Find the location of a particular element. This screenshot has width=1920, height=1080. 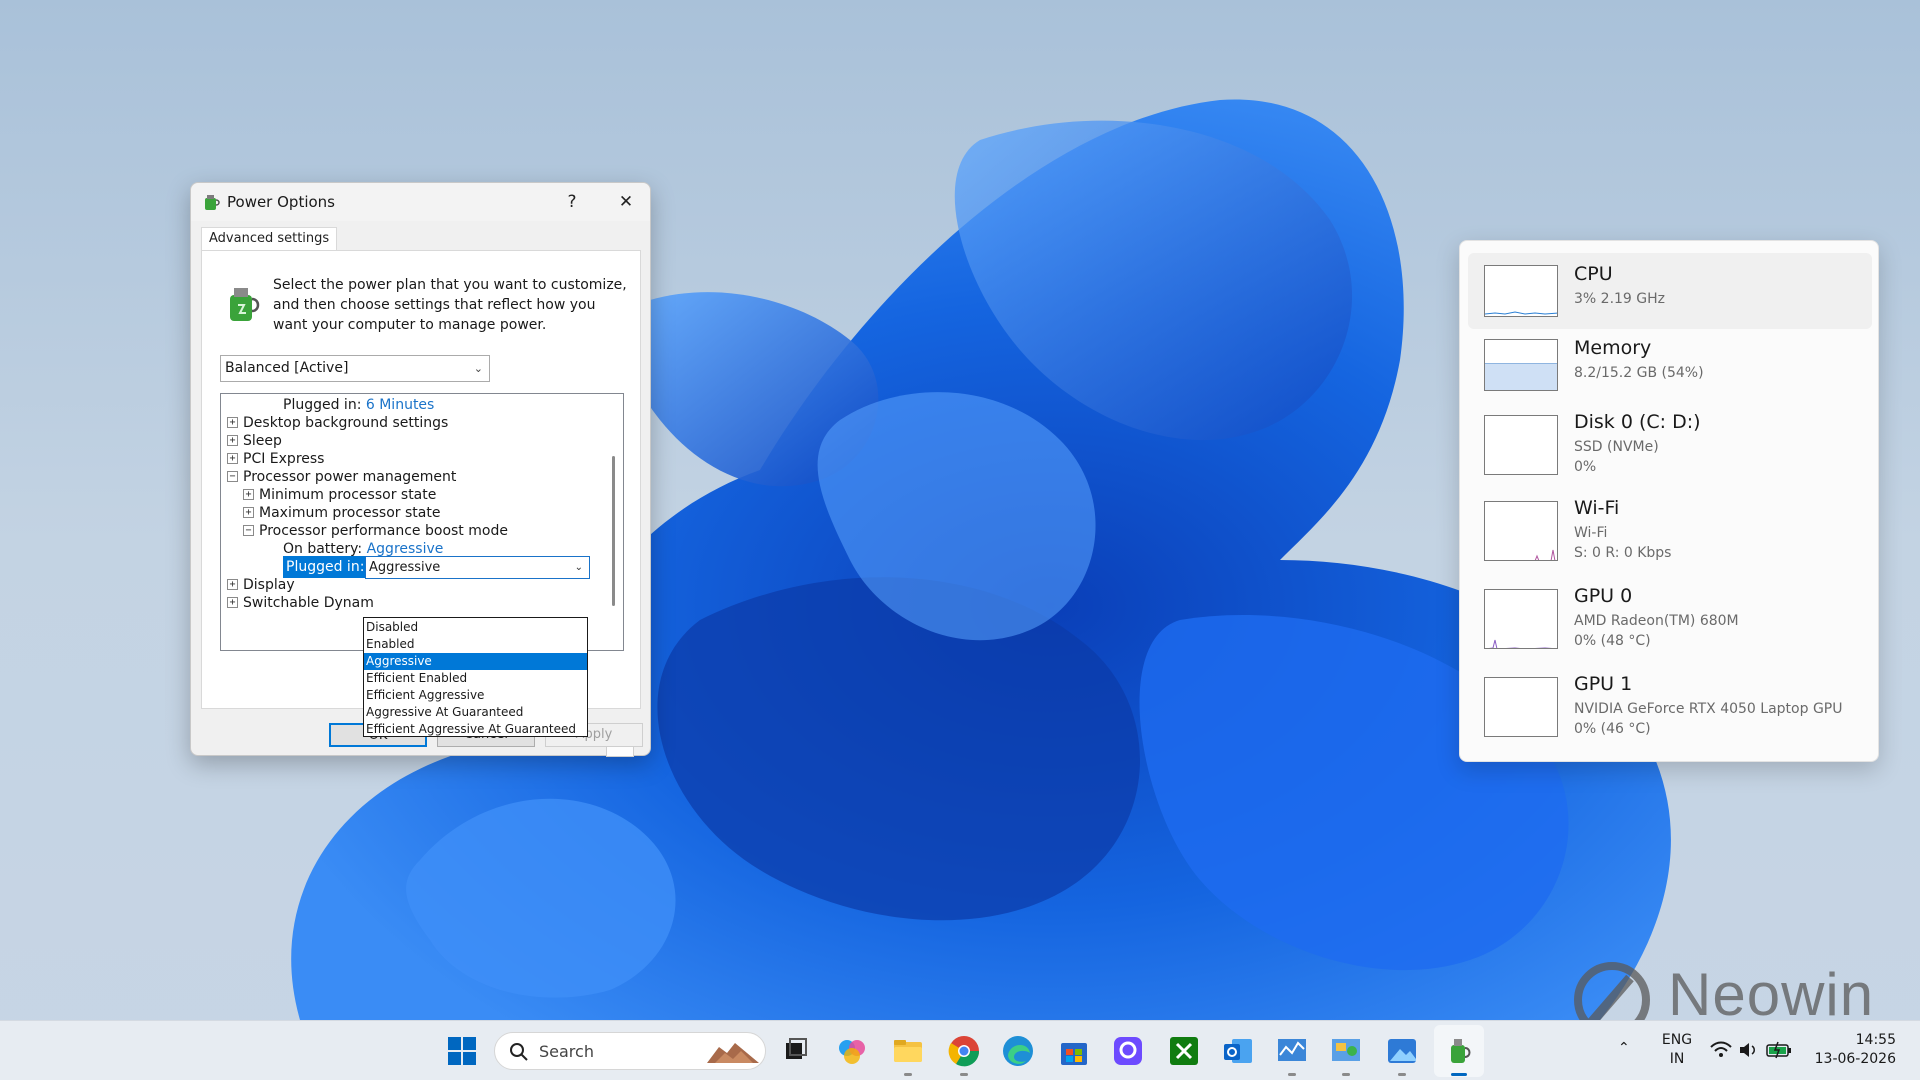

dropdown-option: Efficient Aggressive At Guaranteed is located at coordinates (475, 729).